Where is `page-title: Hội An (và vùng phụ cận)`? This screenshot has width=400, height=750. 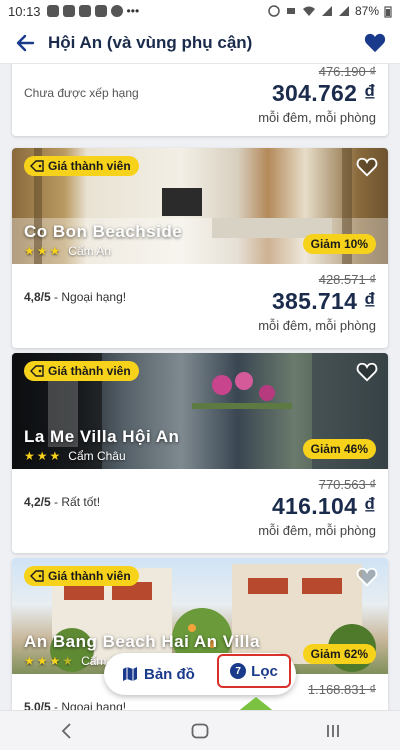 page-title: Hội An (và vùng phụ cận) is located at coordinates (150, 42).